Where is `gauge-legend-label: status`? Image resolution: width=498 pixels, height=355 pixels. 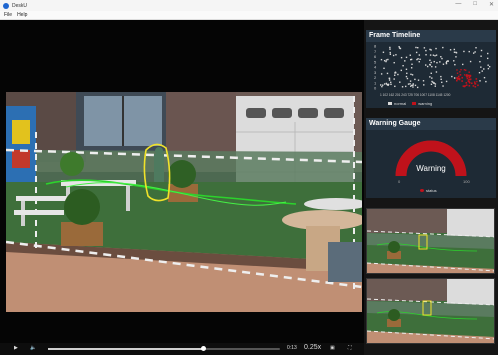 gauge-legend-label: status is located at coordinates (431, 190).